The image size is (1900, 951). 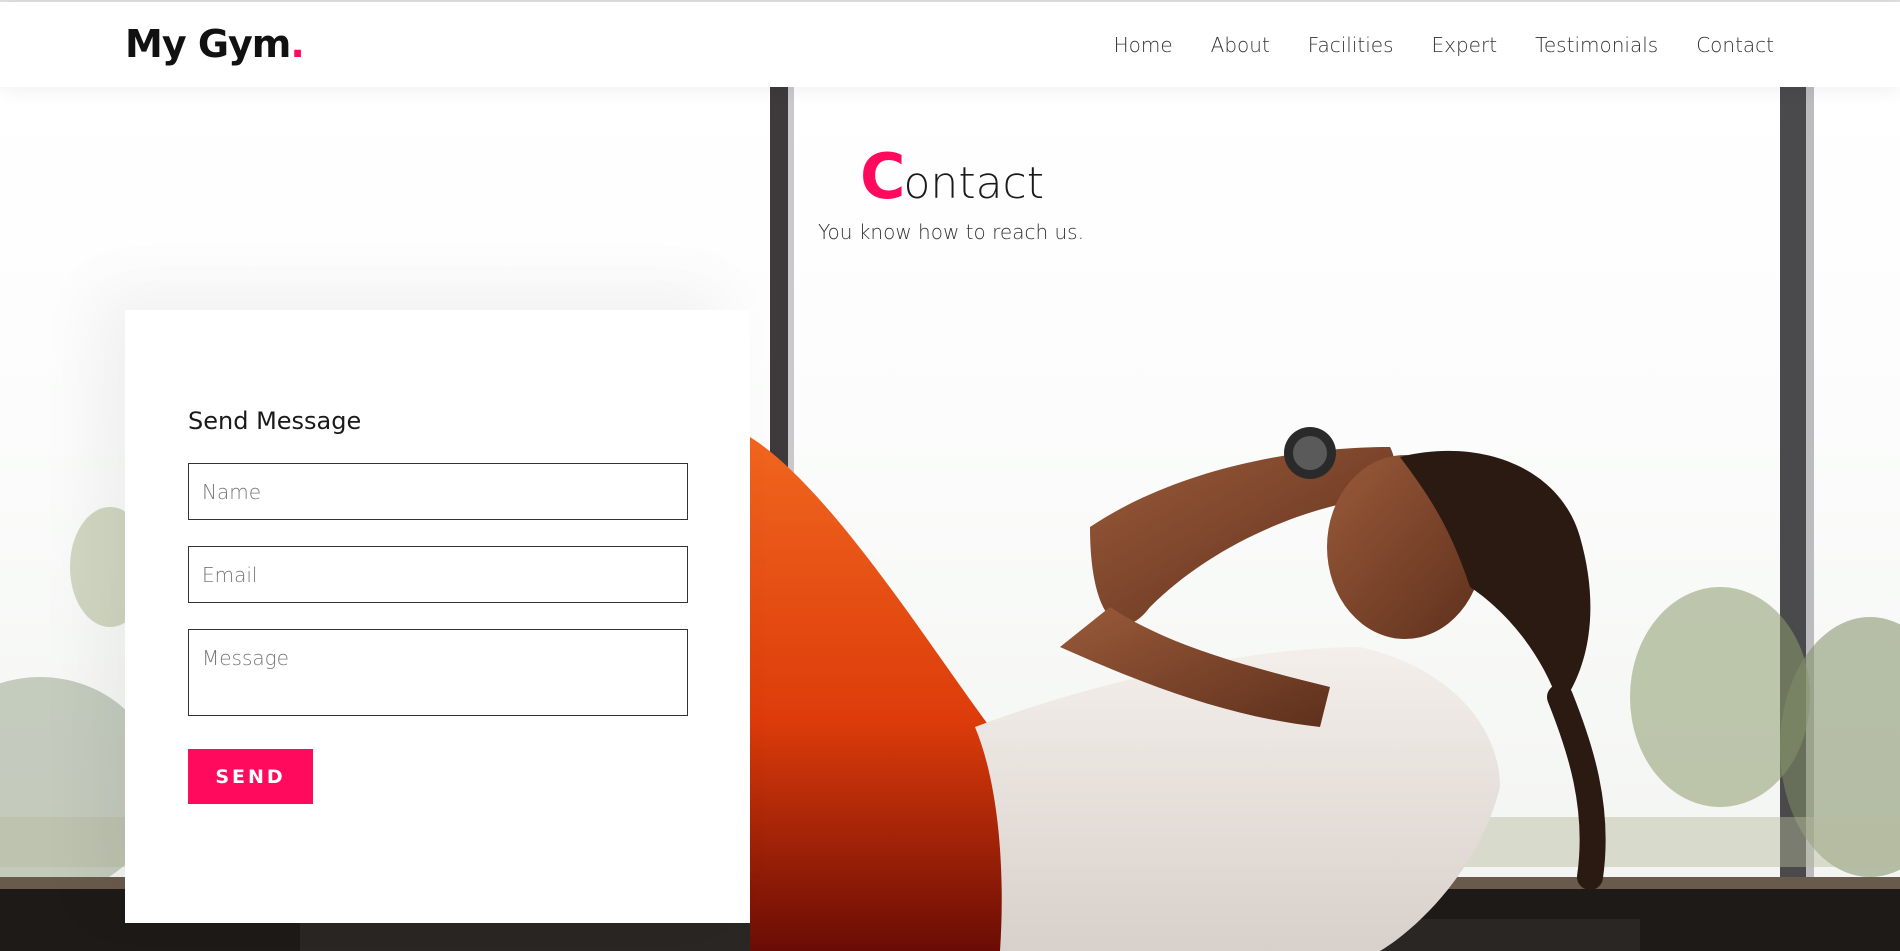 What do you see at coordinates (275, 421) in the screenshot?
I see `send-message-title: Send Message` at bounding box center [275, 421].